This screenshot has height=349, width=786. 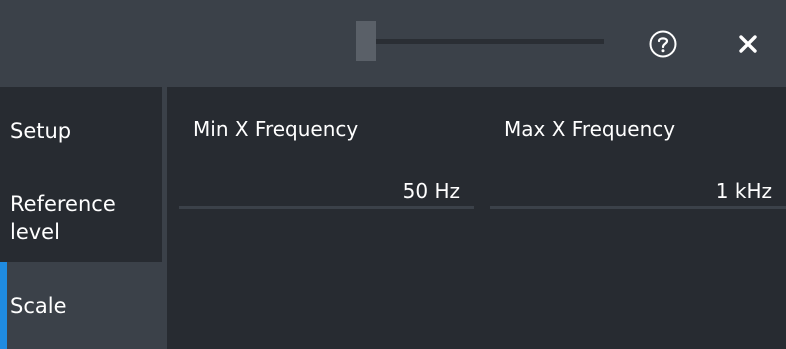 What do you see at coordinates (366, 41) in the screenshot?
I see `slider-handle` at bounding box center [366, 41].